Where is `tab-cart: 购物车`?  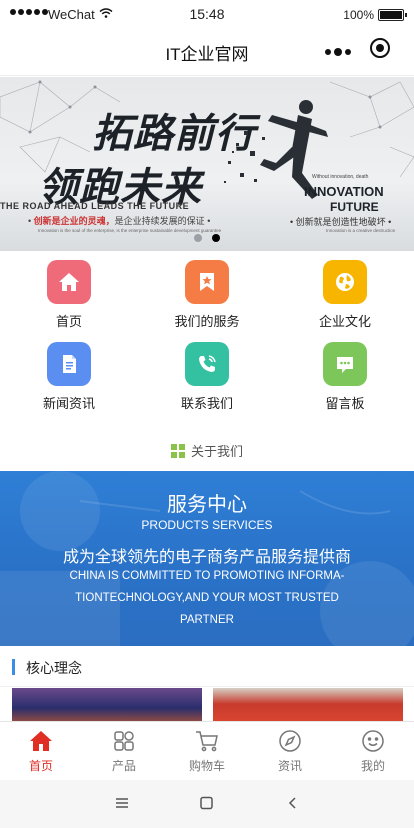
tab-cart: 购物车 is located at coordinates (207, 751).